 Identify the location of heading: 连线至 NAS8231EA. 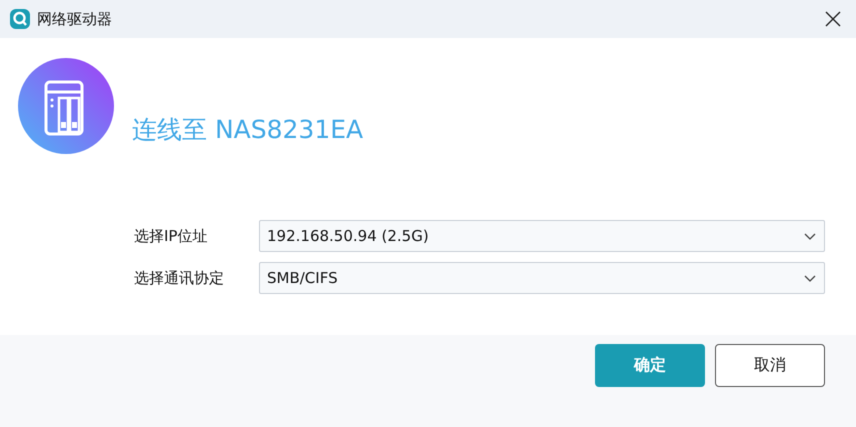
(248, 130).